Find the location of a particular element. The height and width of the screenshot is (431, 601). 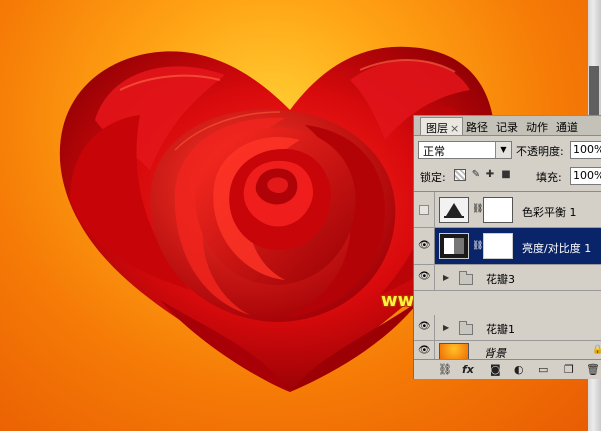

fx-icon: fx is located at coordinates (468, 369).